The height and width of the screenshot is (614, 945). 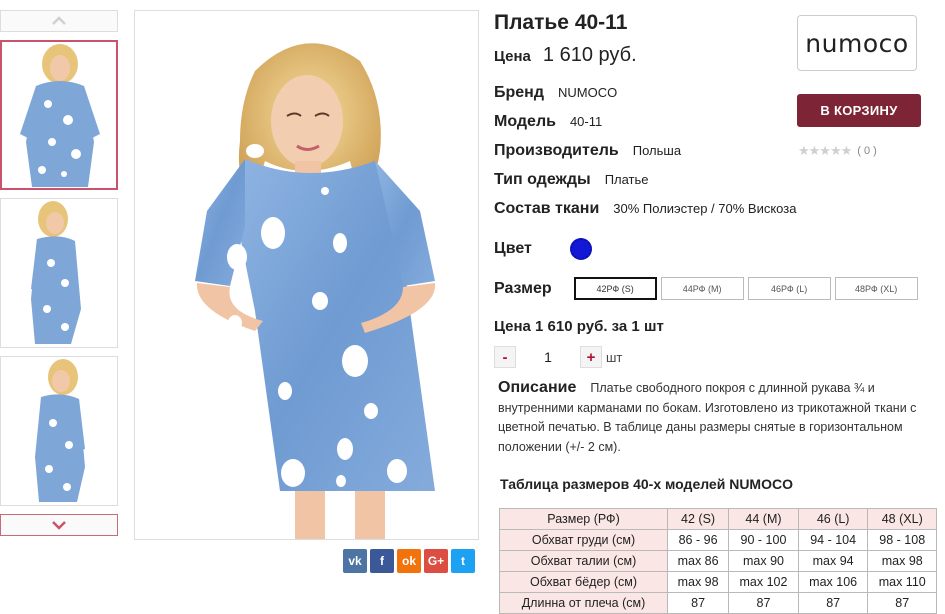 What do you see at coordinates (789, 288) in the screenshot?
I see `size-option-46: 46РФ (L)` at bounding box center [789, 288].